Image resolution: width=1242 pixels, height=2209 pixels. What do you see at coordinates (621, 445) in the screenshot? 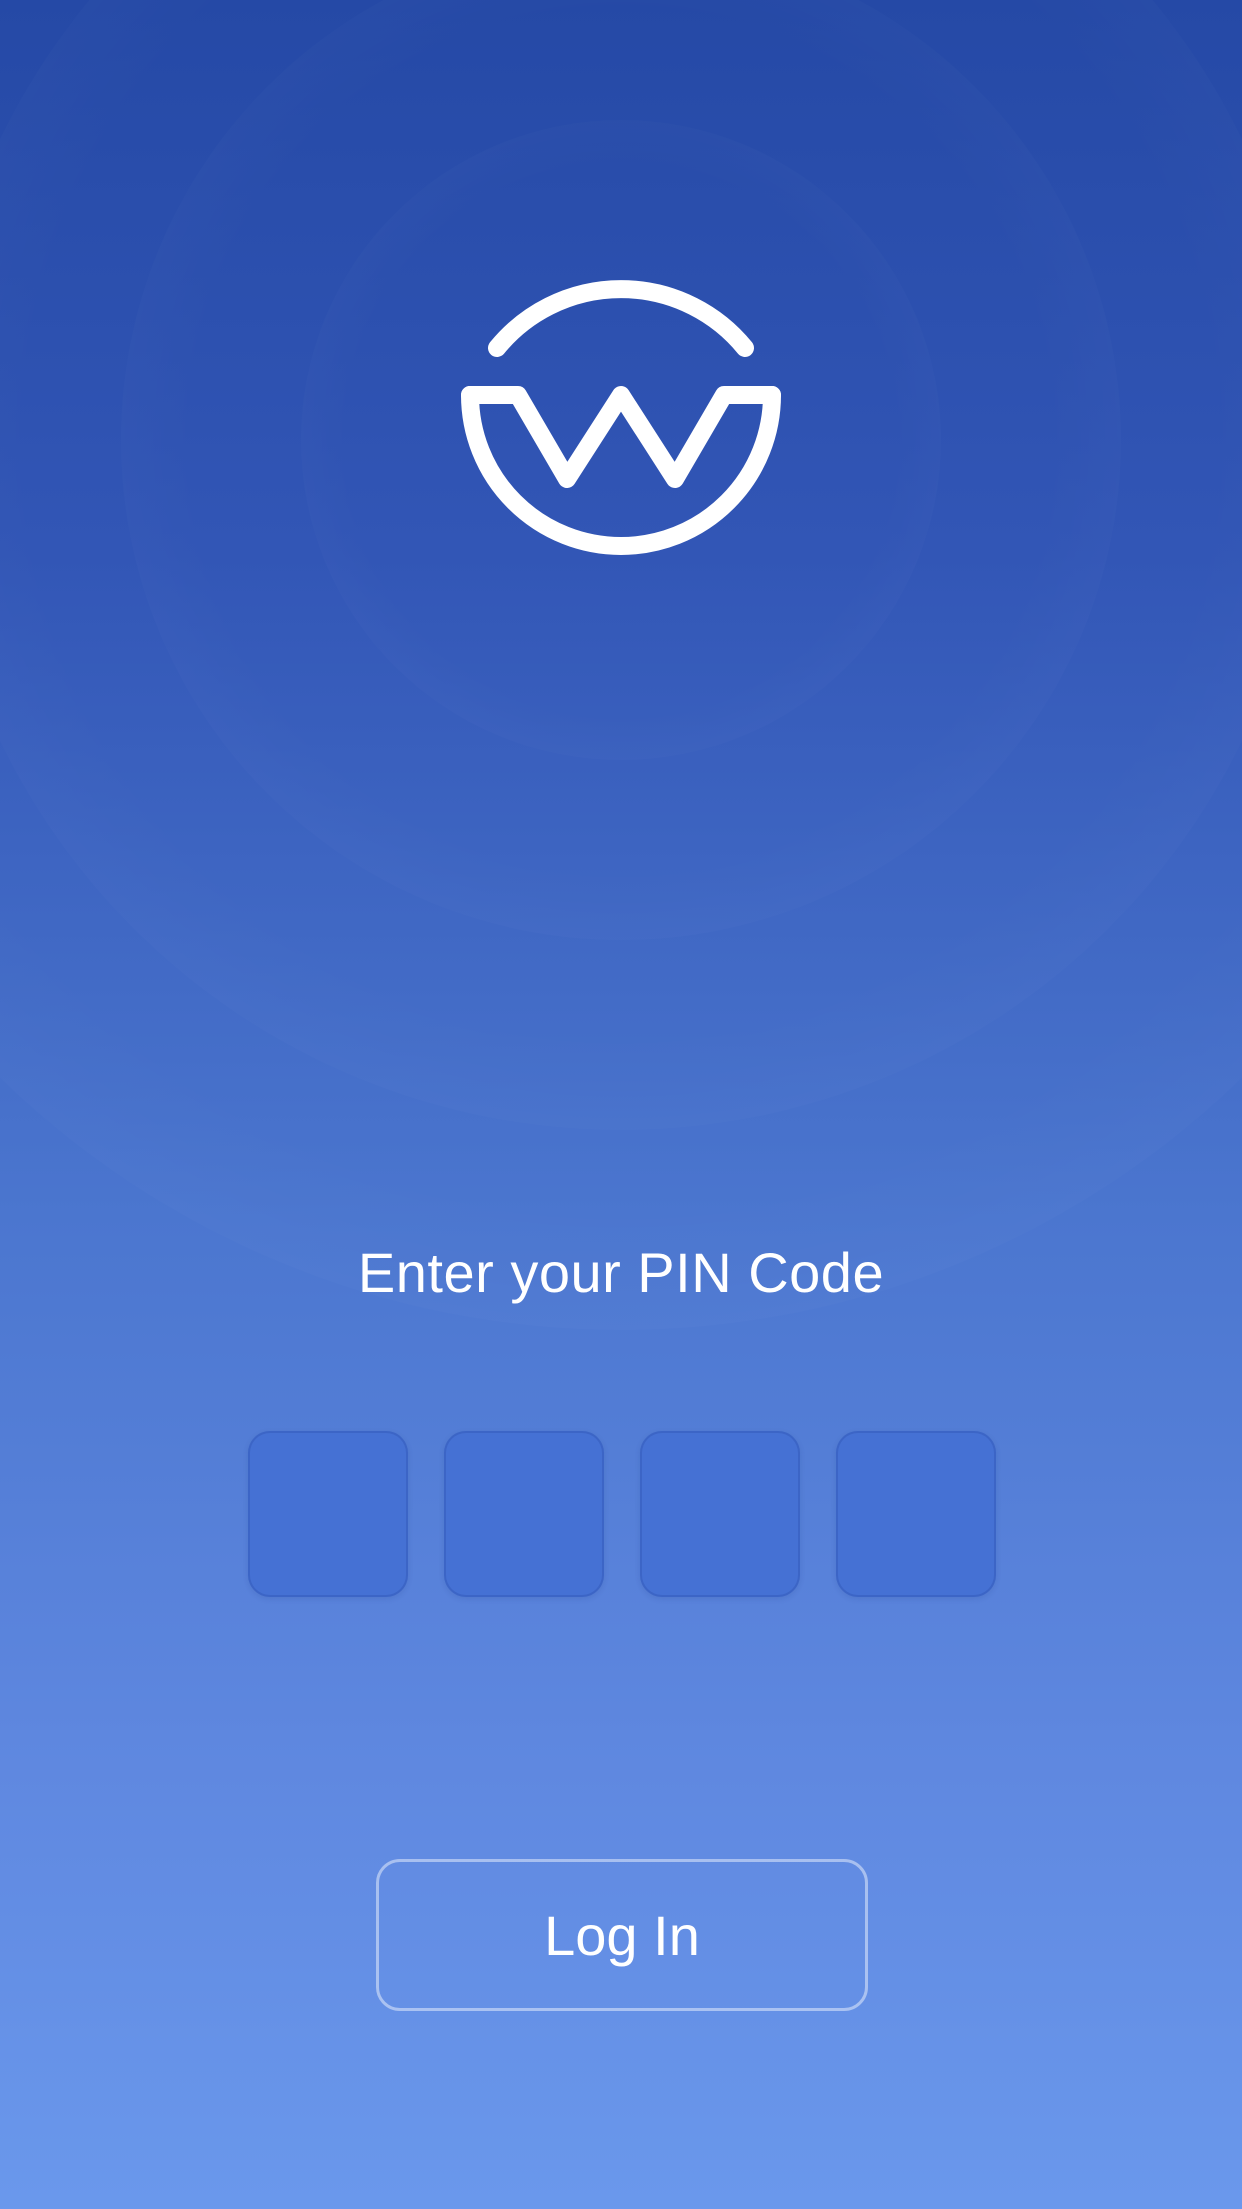
I see `app-logo-icon` at bounding box center [621, 445].